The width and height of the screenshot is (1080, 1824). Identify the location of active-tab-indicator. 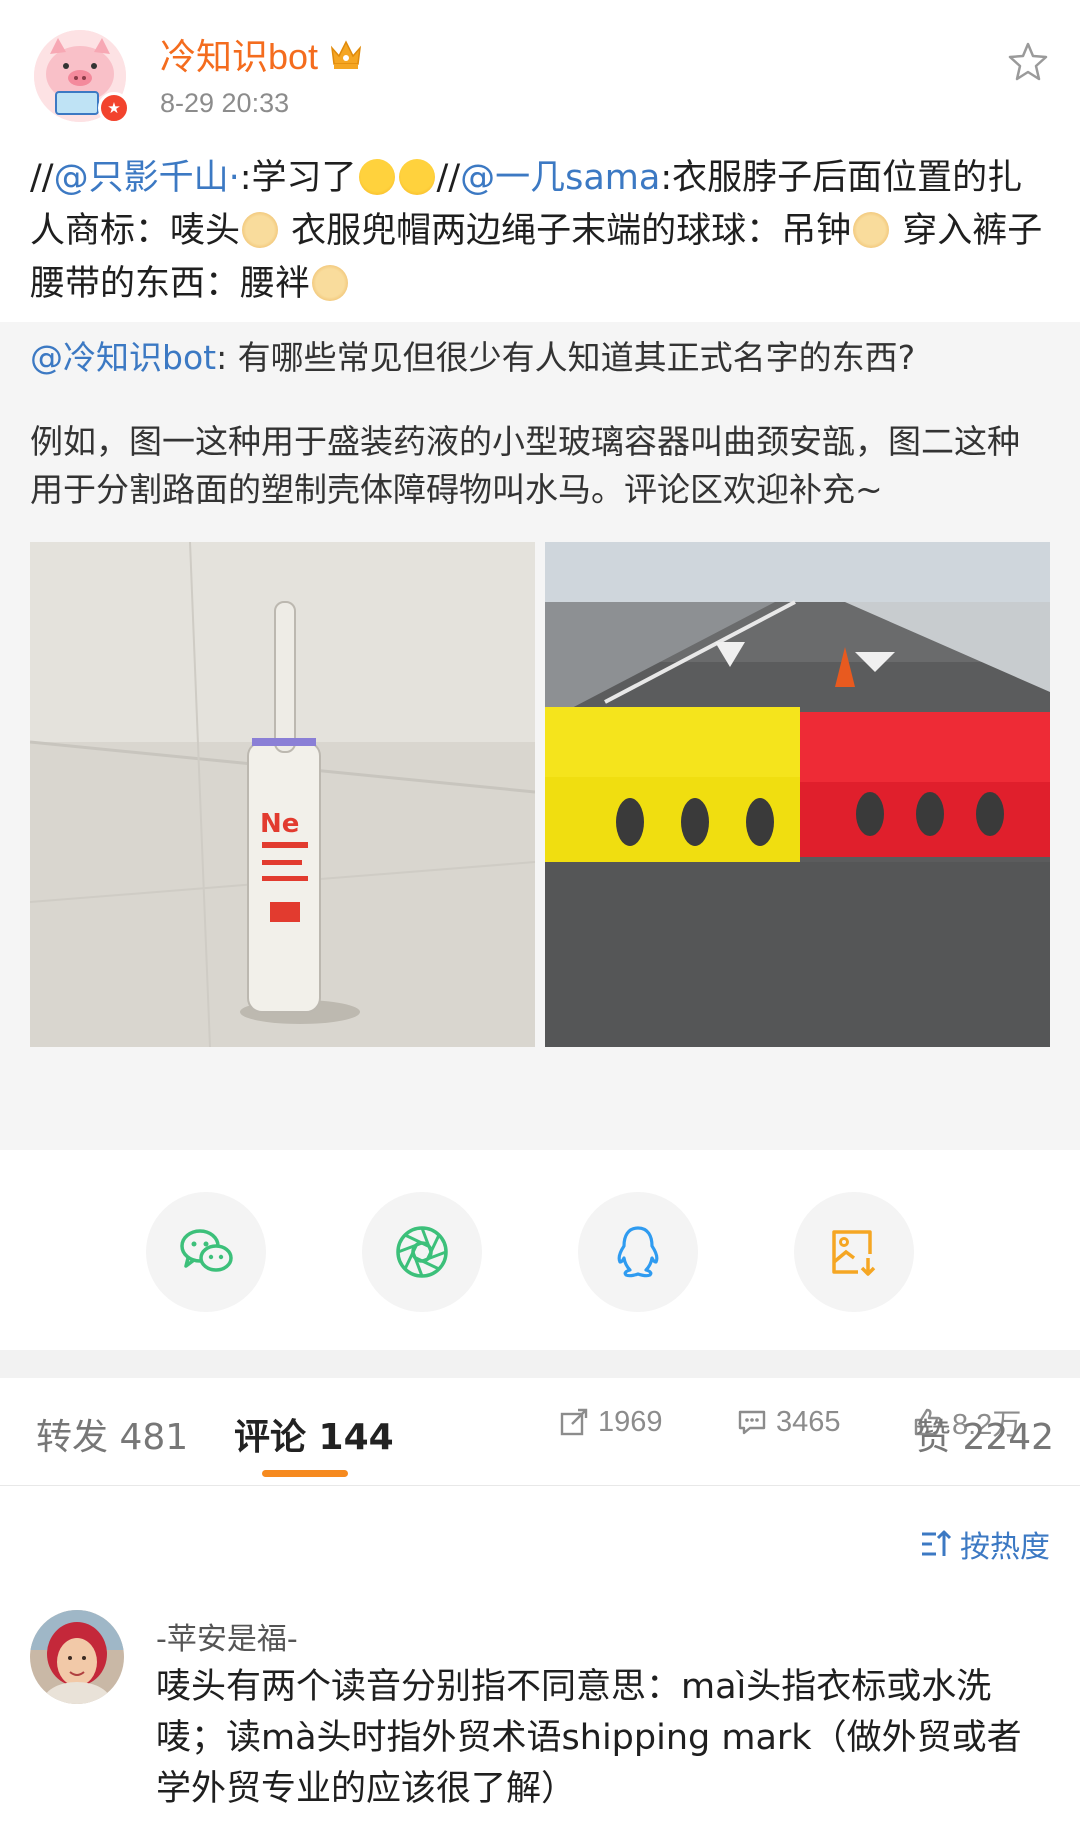
(305, 1473).